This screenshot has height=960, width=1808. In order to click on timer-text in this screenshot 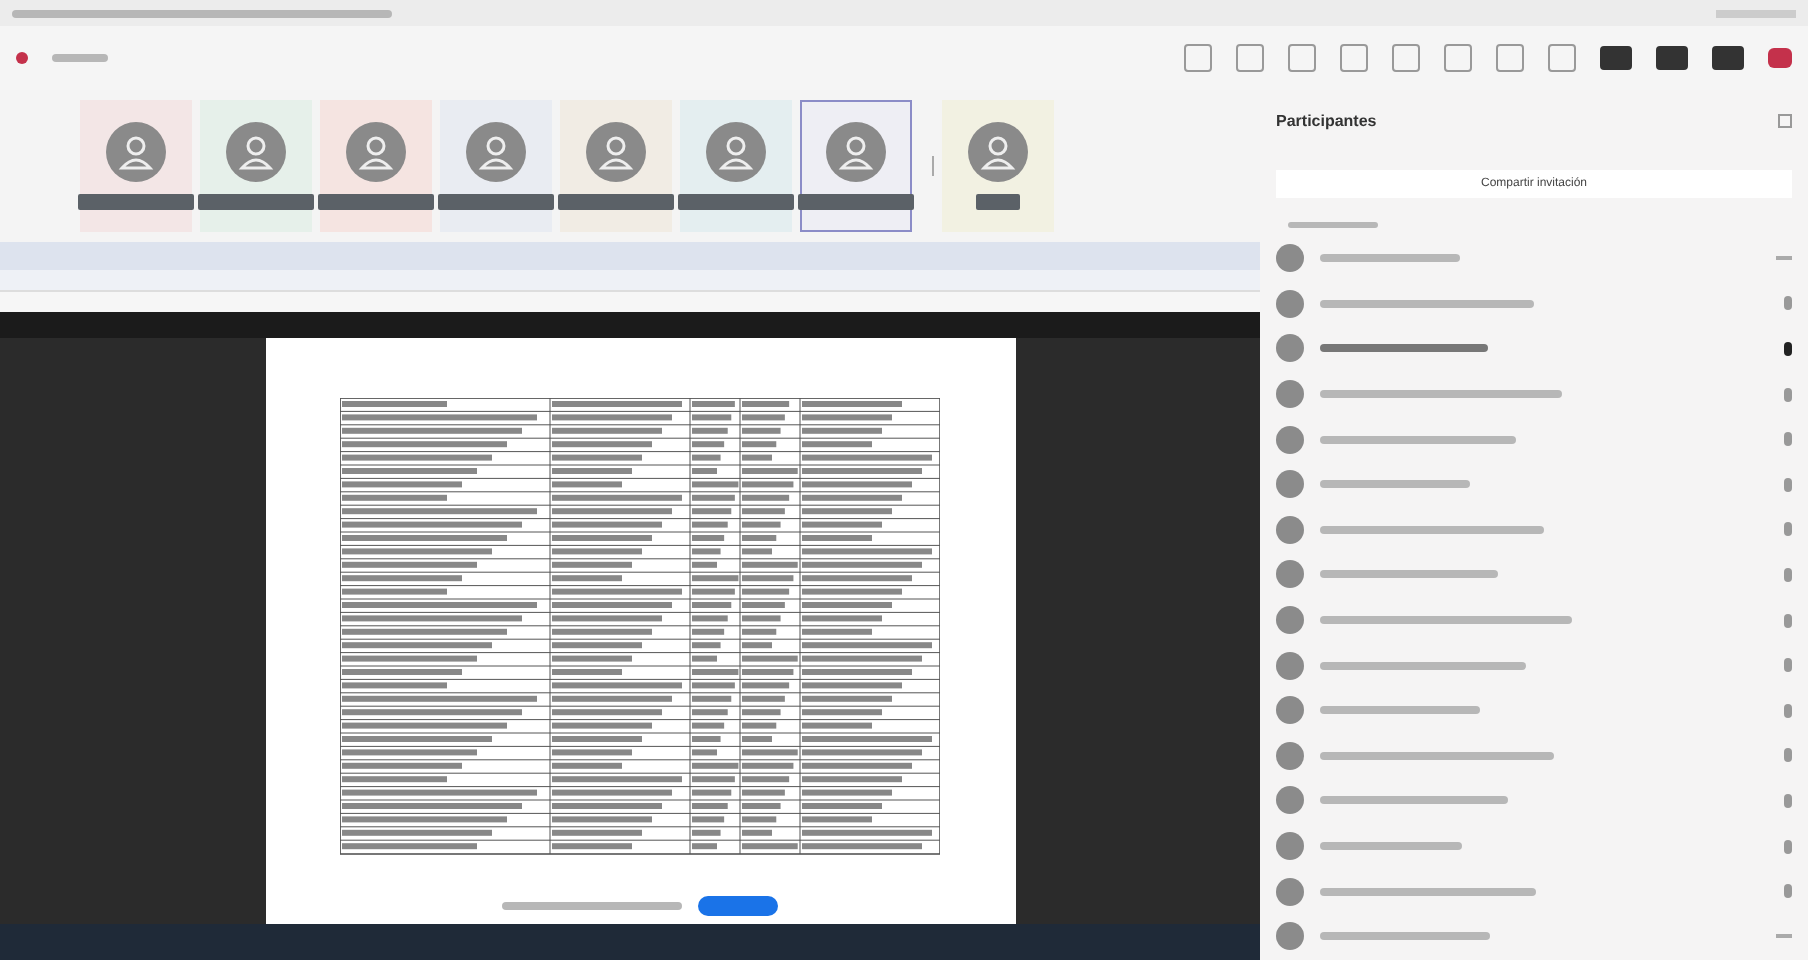, I will do `click(80, 58)`.